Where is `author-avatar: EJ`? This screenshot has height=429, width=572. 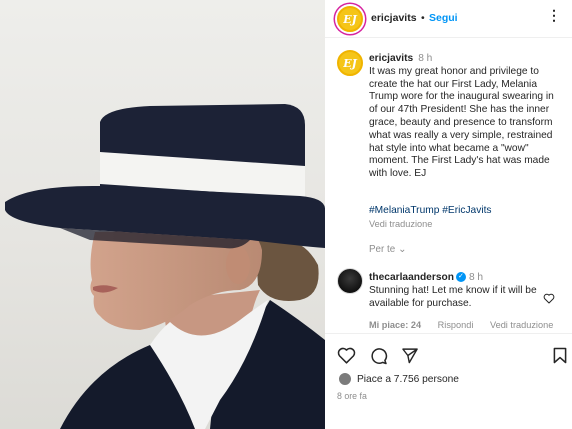 author-avatar: EJ is located at coordinates (350, 19).